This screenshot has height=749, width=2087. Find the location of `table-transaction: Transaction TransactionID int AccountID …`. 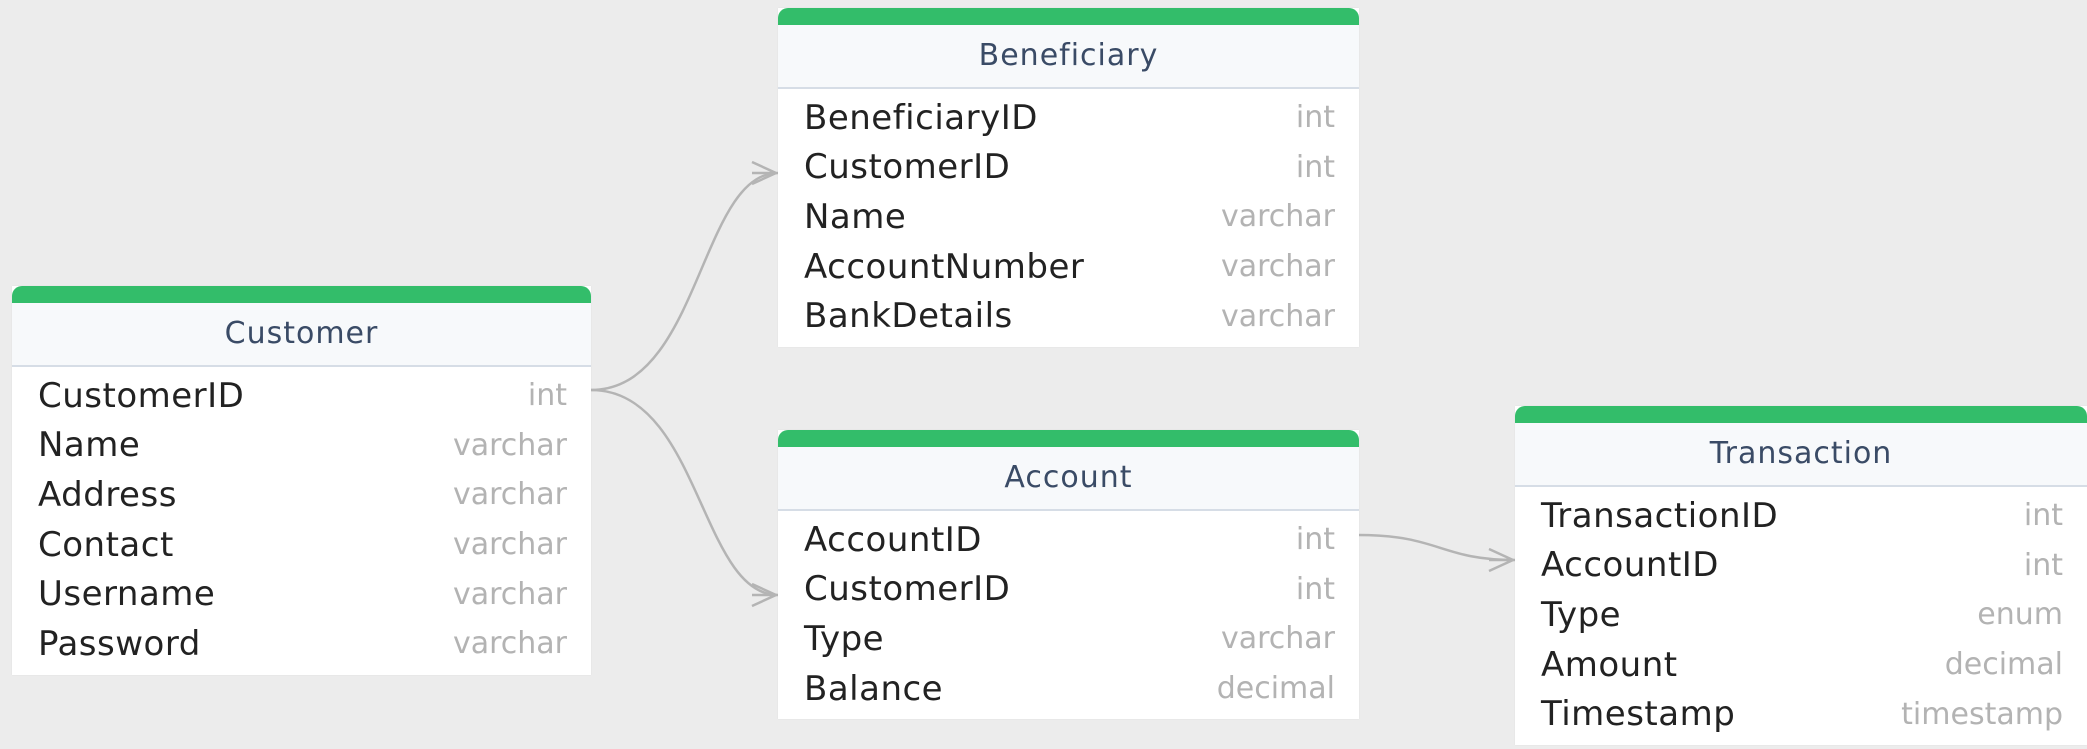

table-transaction: Transaction TransactionID int AccountID … is located at coordinates (1801, 575).